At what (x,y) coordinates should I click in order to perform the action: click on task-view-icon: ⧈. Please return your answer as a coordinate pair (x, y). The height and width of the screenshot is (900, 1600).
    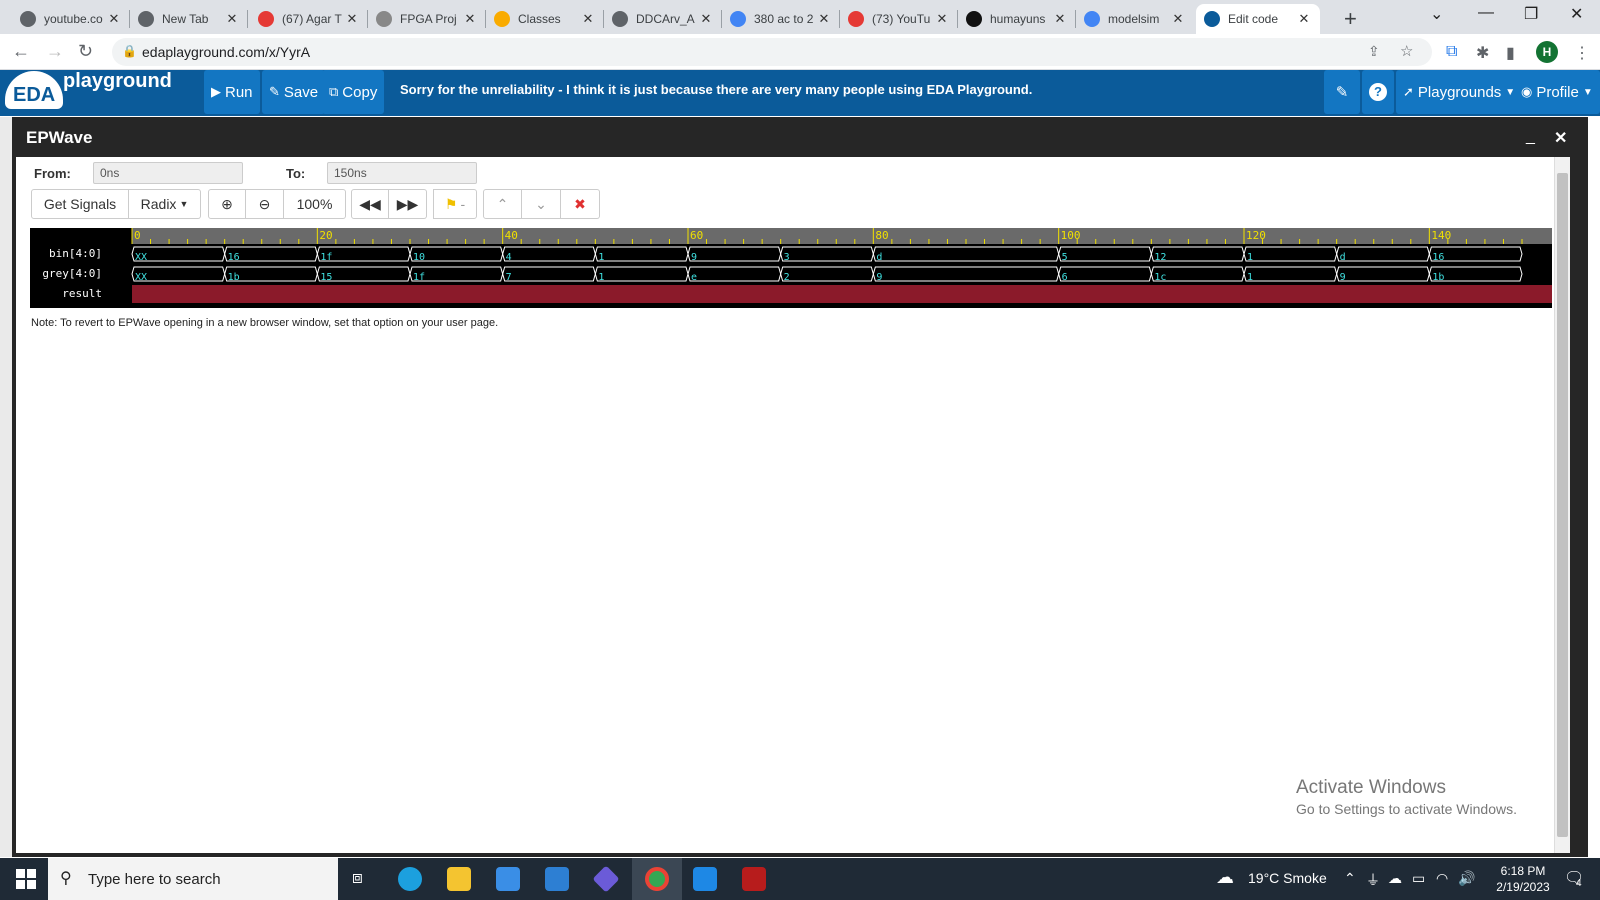
    Looking at the image, I should click on (357, 878).